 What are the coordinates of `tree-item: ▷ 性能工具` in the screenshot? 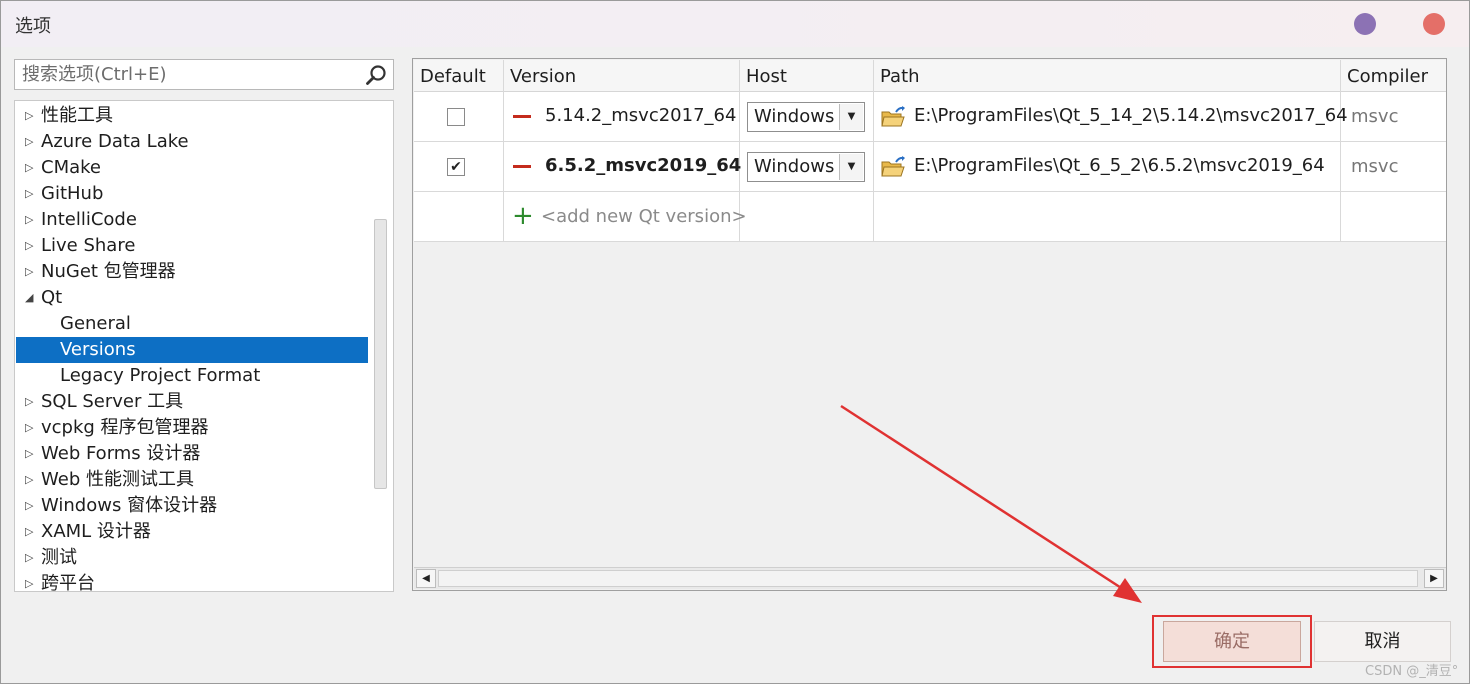 It's located at (192, 116).